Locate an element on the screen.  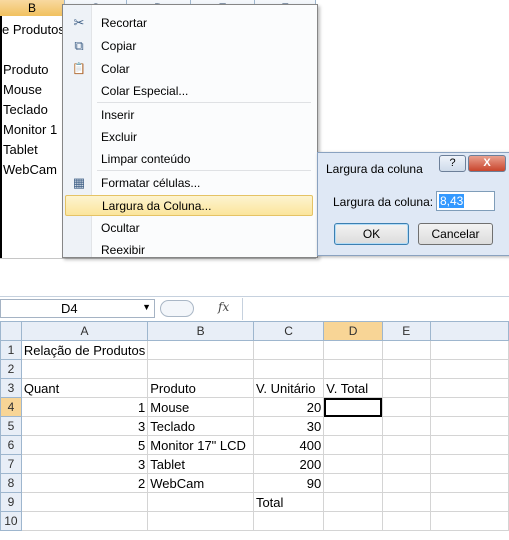
row-header: 8 is located at coordinates (11, 483).